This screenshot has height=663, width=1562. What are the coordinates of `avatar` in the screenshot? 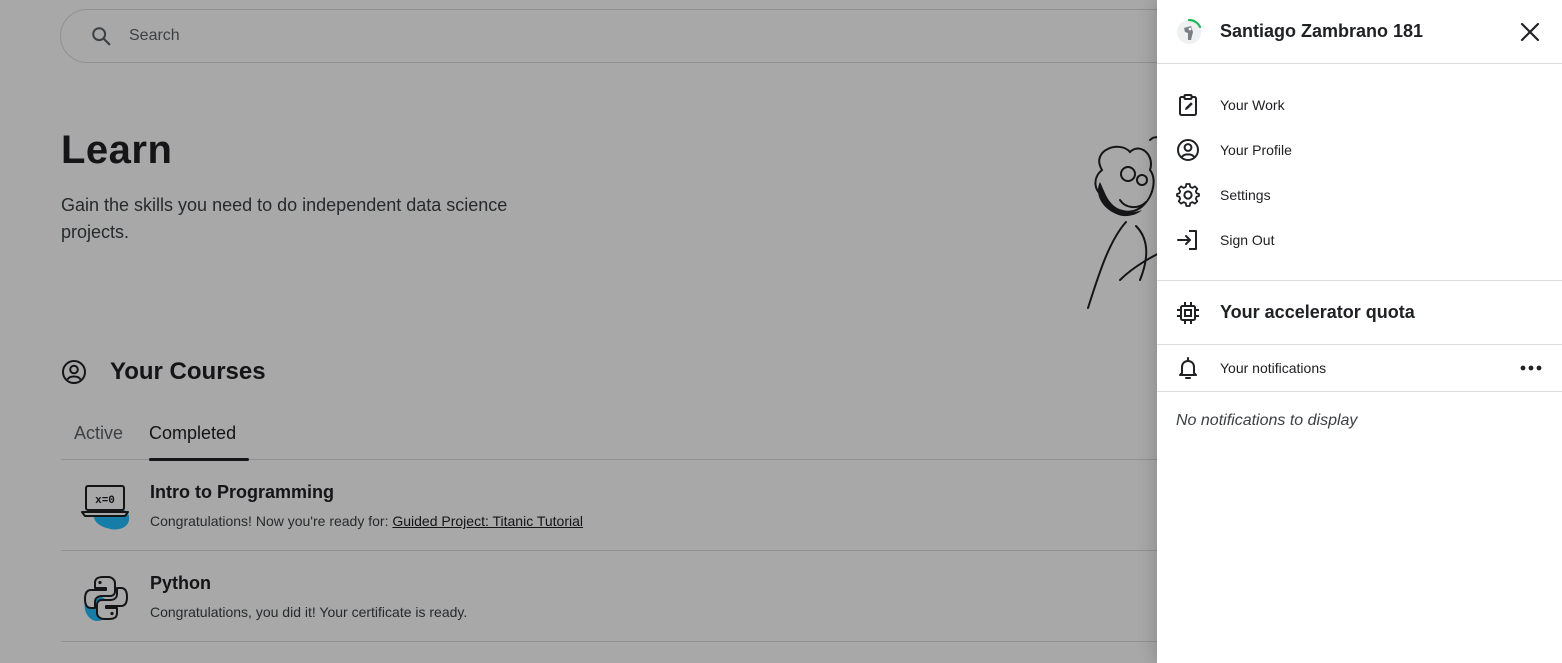 It's located at (1189, 32).